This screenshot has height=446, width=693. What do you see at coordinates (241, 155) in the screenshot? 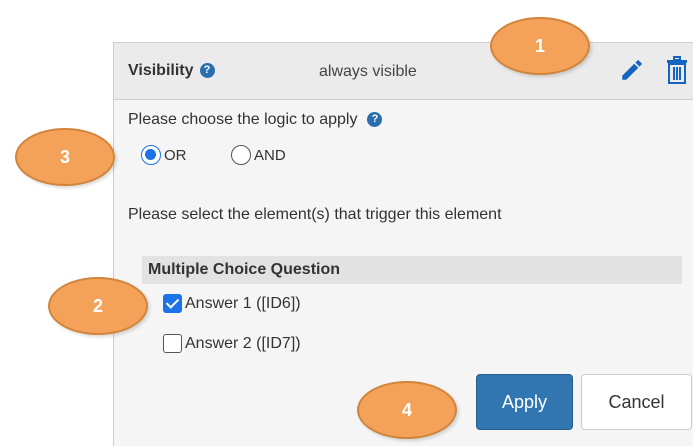
I see `logic-and-radio` at bounding box center [241, 155].